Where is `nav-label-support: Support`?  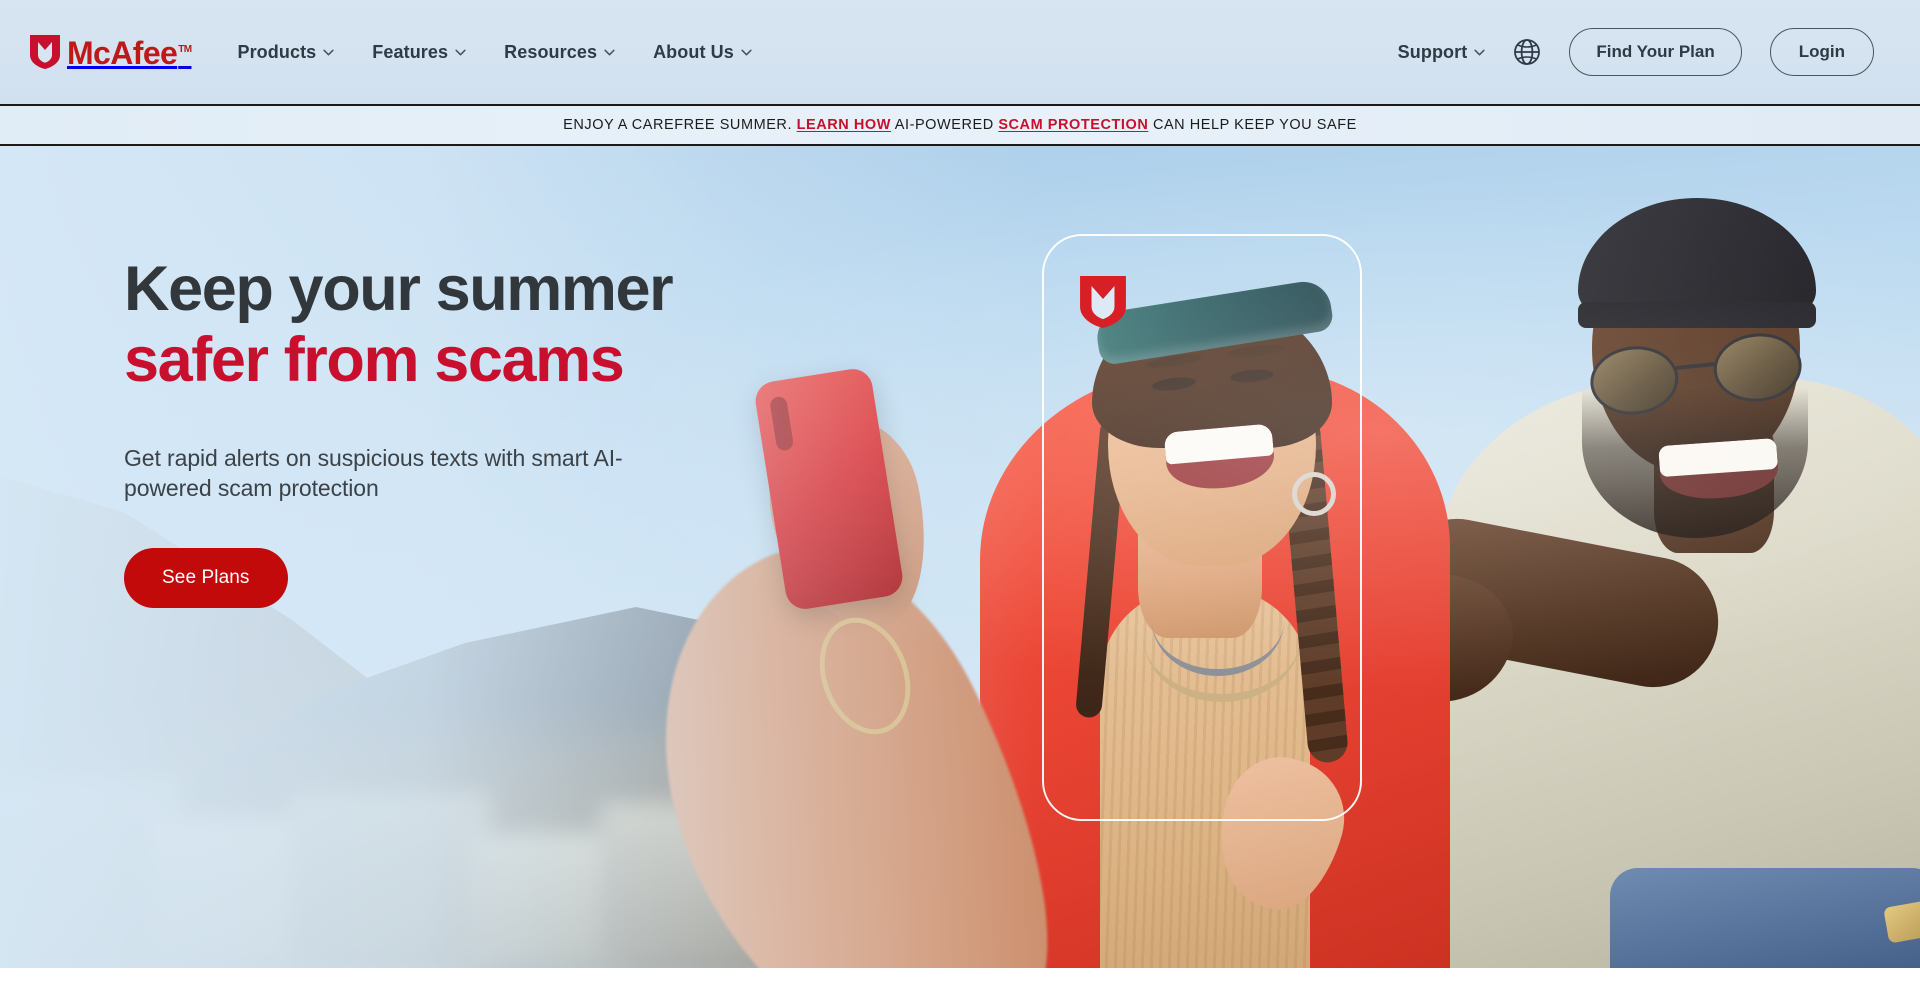 nav-label-support: Support is located at coordinates (1432, 51).